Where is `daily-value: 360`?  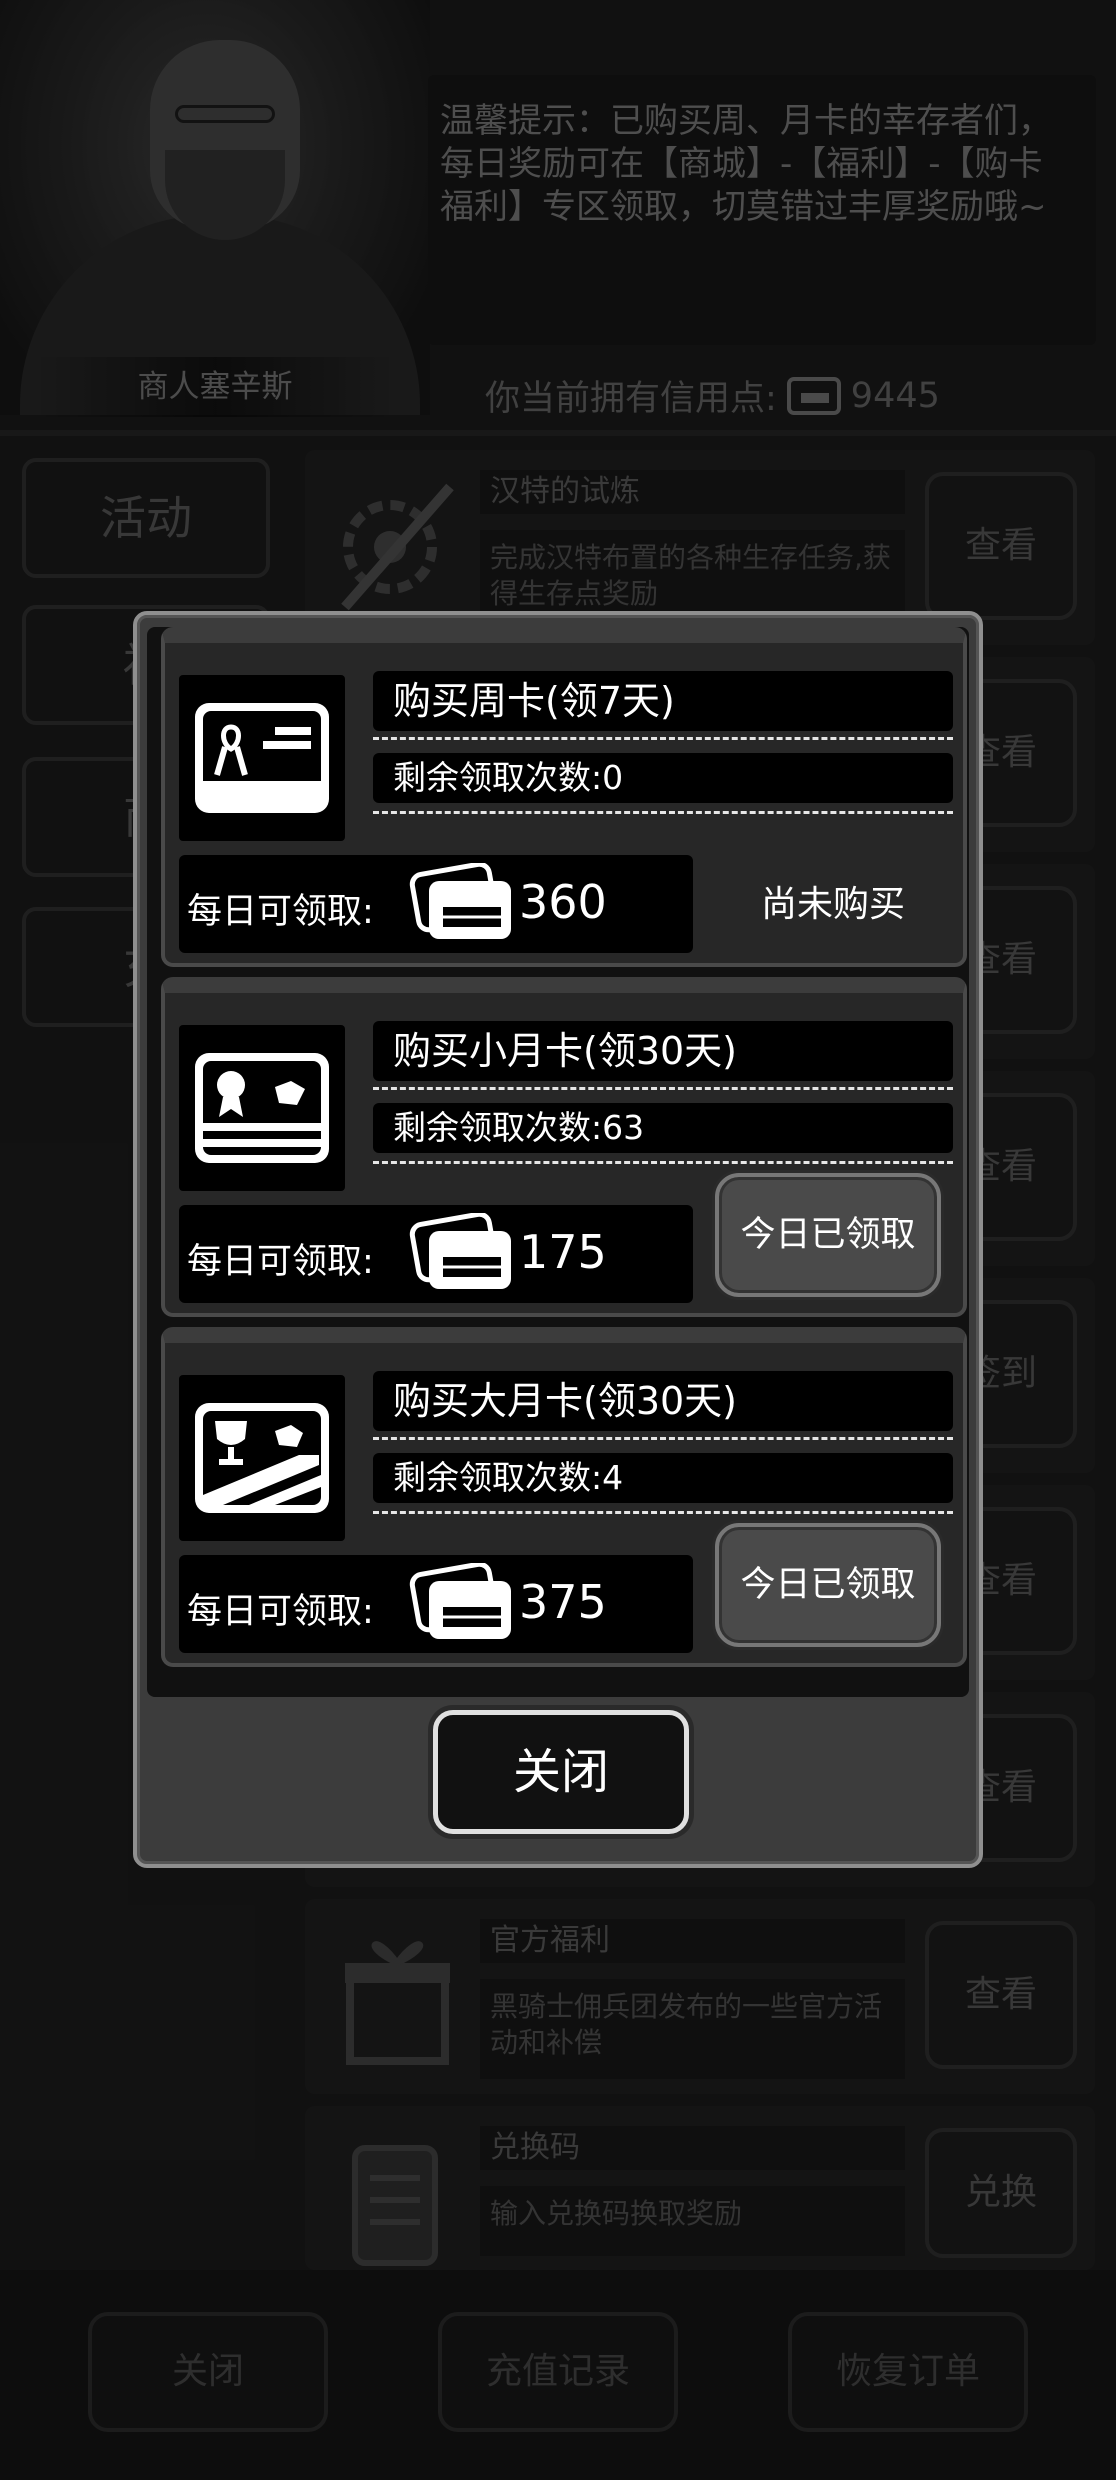 daily-value: 360 is located at coordinates (563, 902).